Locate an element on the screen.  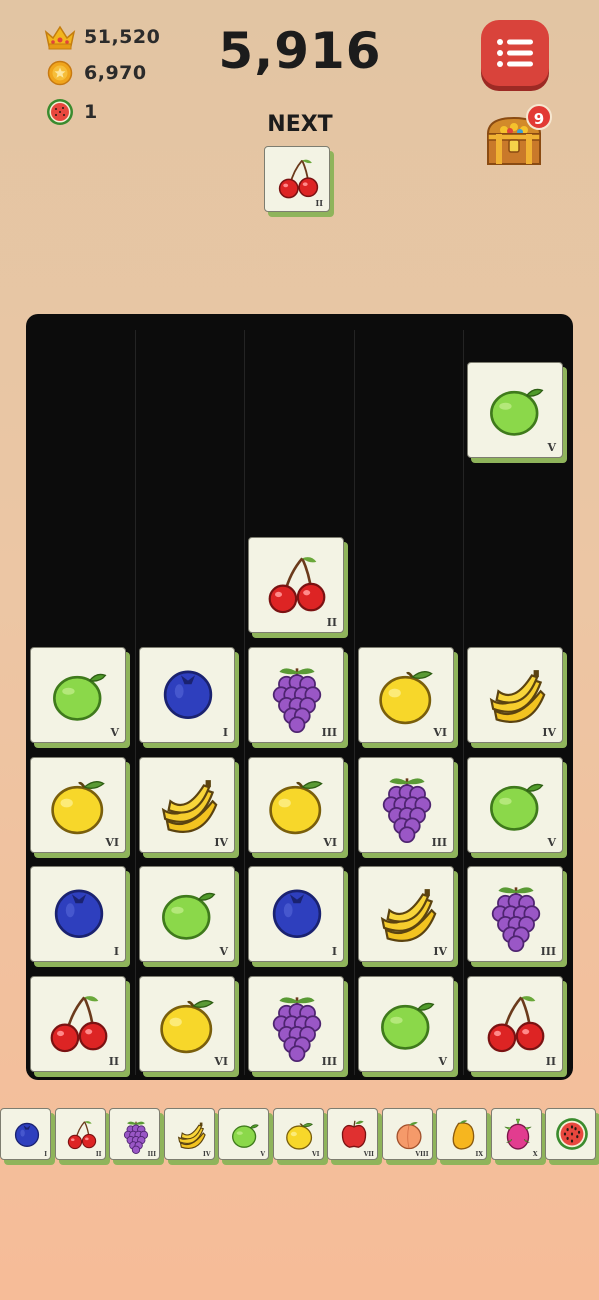
crown-icon is located at coordinates (60, 37).